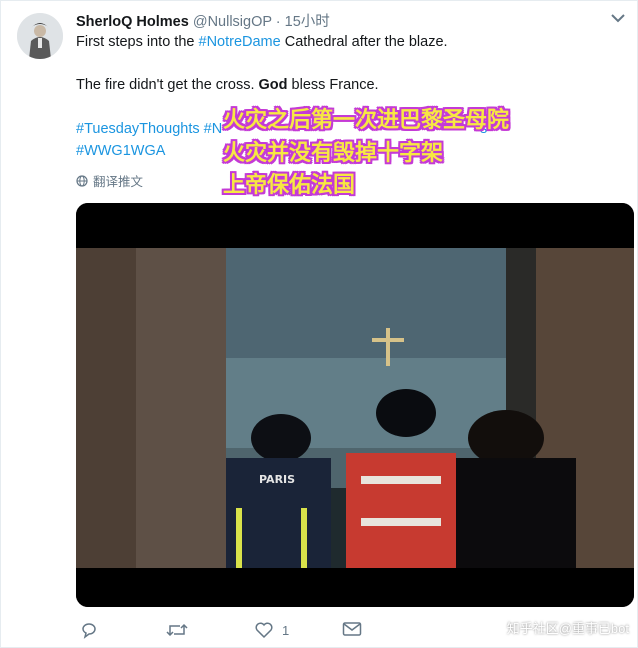  What do you see at coordinates (264, 630) in the screenshot?
I see `heart-icon` at bounding box center [264, 630].